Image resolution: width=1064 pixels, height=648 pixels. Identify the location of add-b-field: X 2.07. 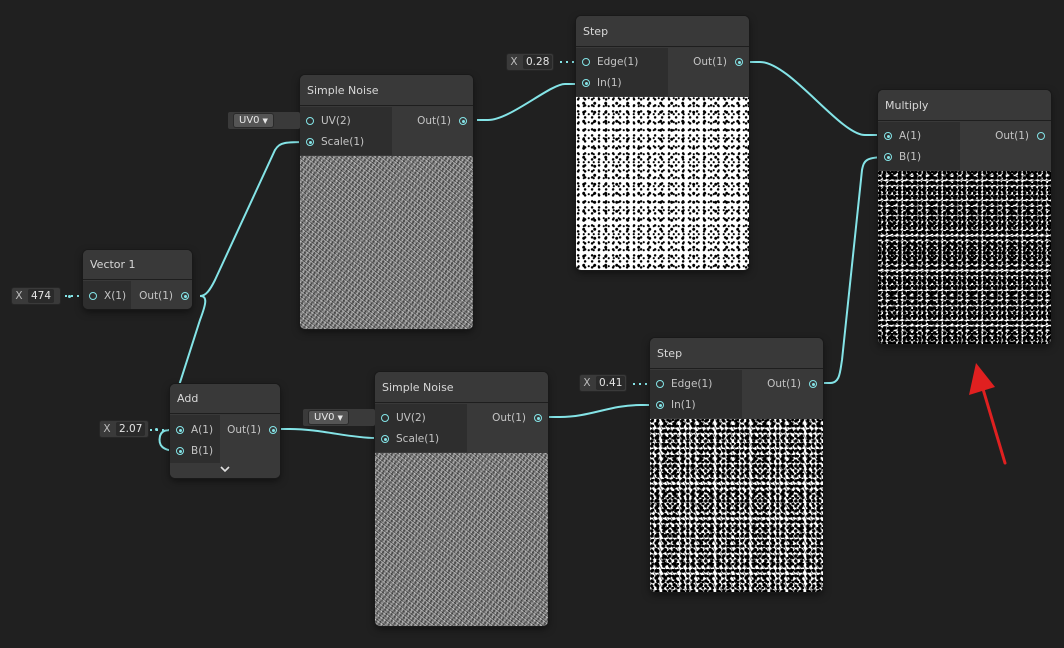
(124, 429).